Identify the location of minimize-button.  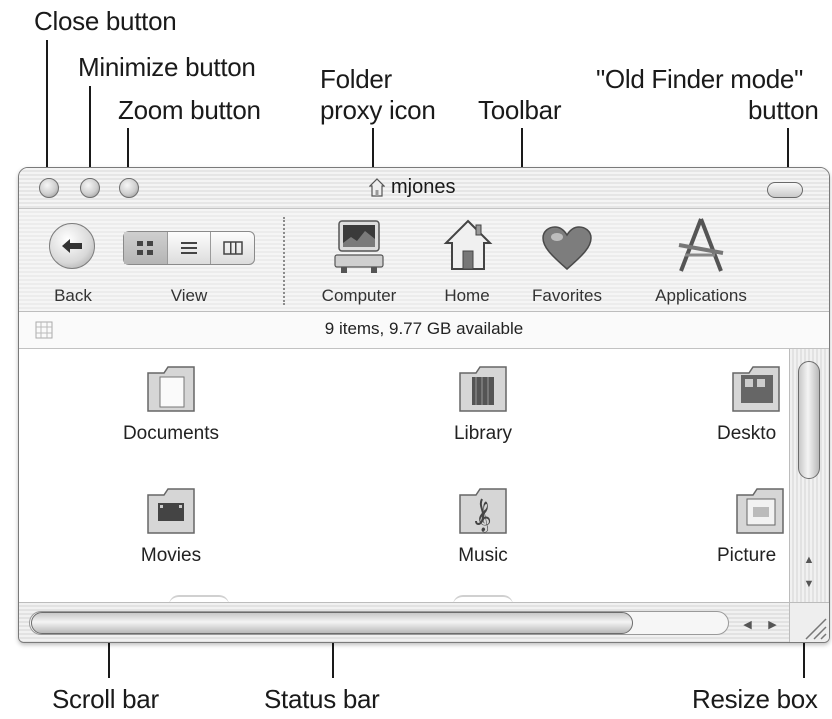
(90, 188).